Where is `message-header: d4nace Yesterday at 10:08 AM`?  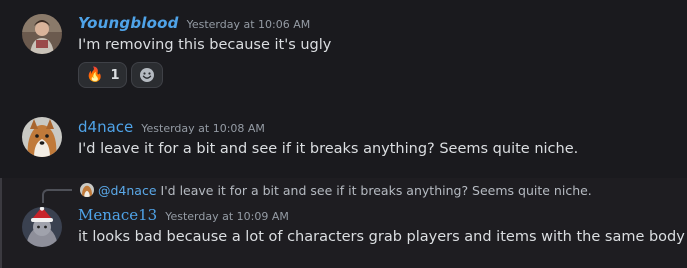
message-header: d4nace Yesterday at 10:08 AM is located at coordinates (171, 128).